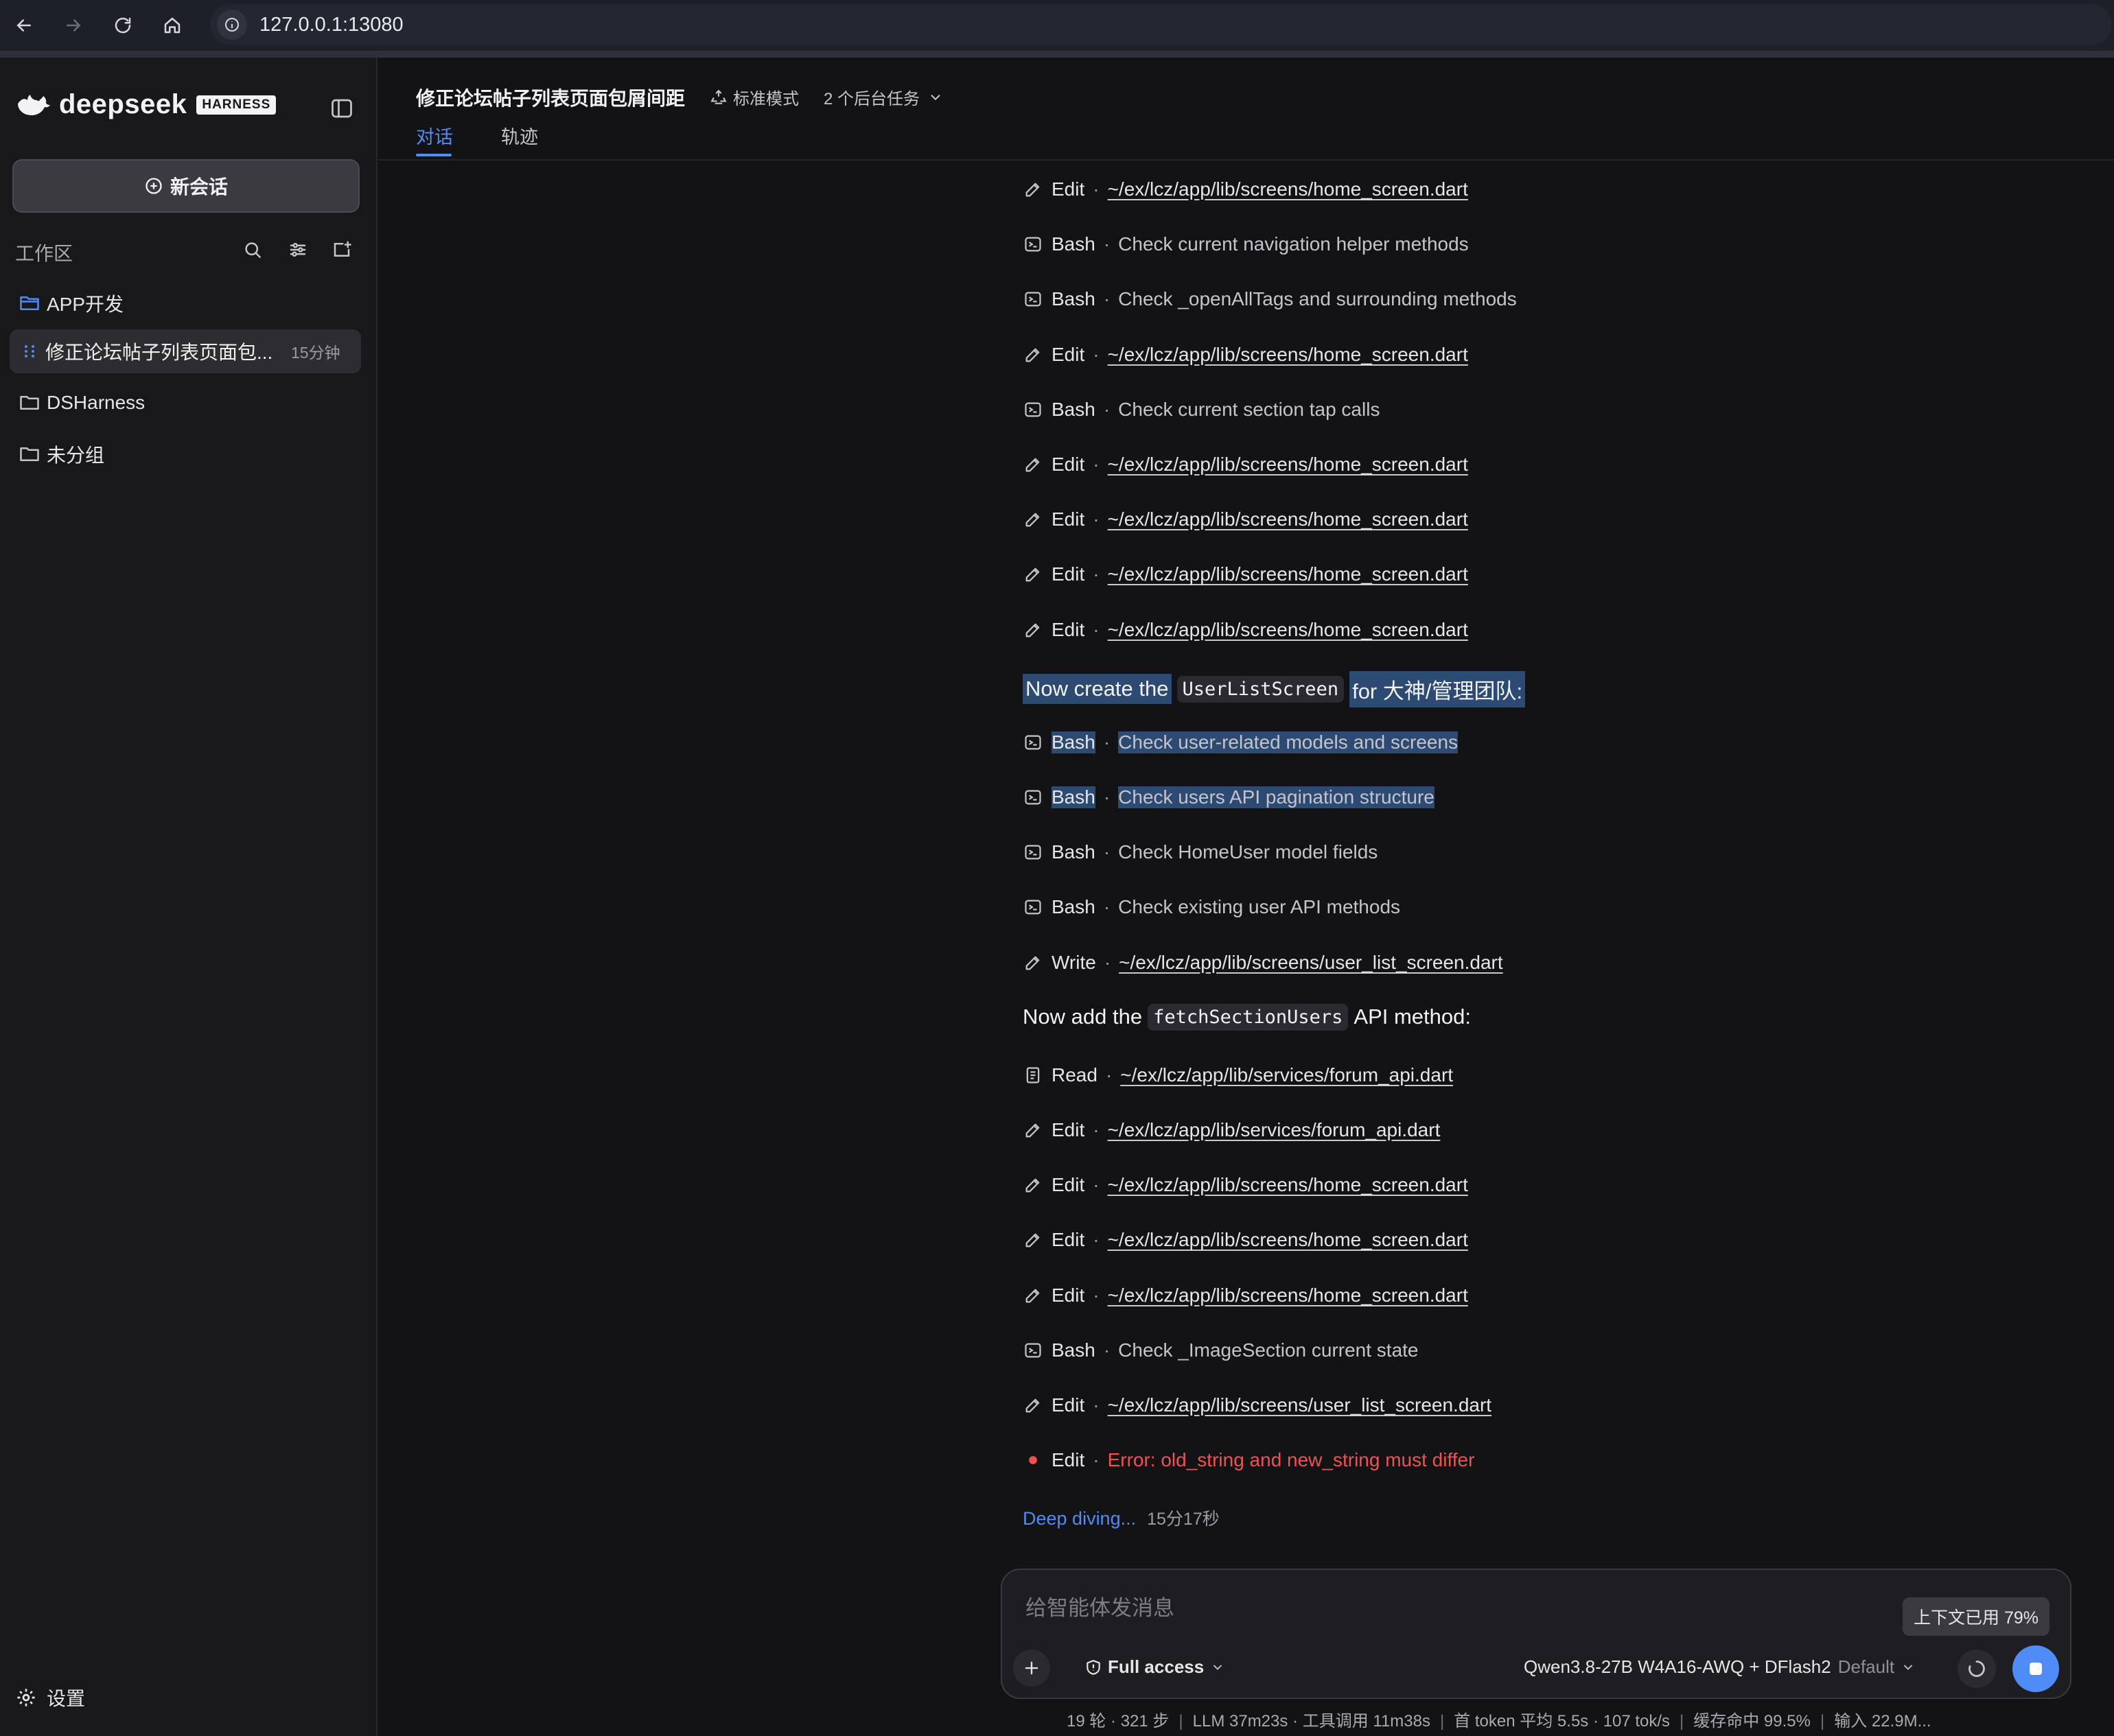 The width and height of the screenshot is (2114, 1736). Describe the element at coordinates (1083, 1017) in the screenshot. I see `message-text: Now add the` at that location.